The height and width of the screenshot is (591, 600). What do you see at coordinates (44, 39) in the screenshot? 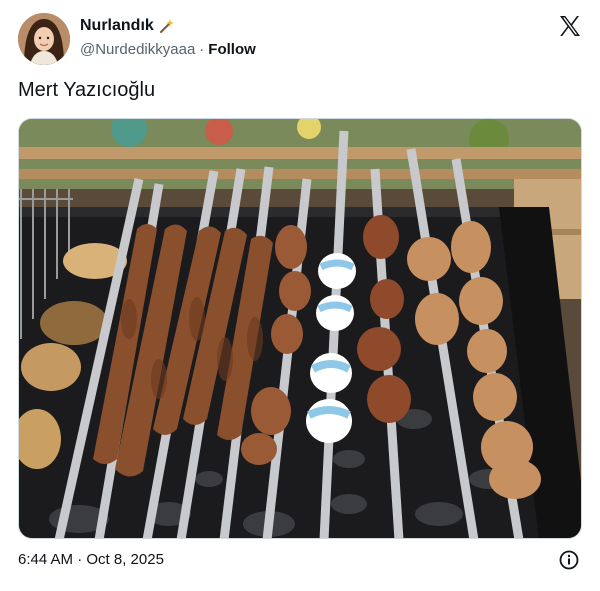
I see `avatar` at bounding box center [44, 39].